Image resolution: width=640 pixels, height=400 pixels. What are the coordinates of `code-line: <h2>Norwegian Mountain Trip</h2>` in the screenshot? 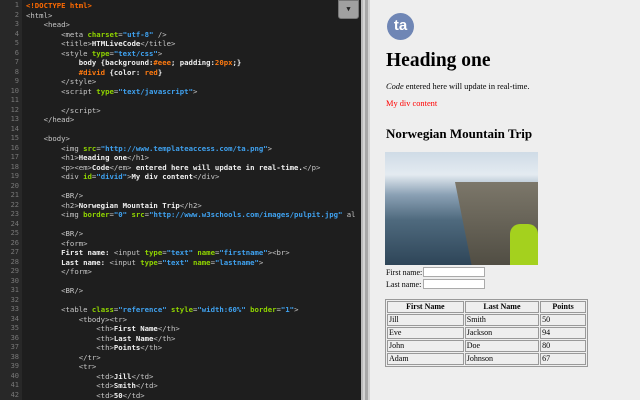 It's located at (114, 206).